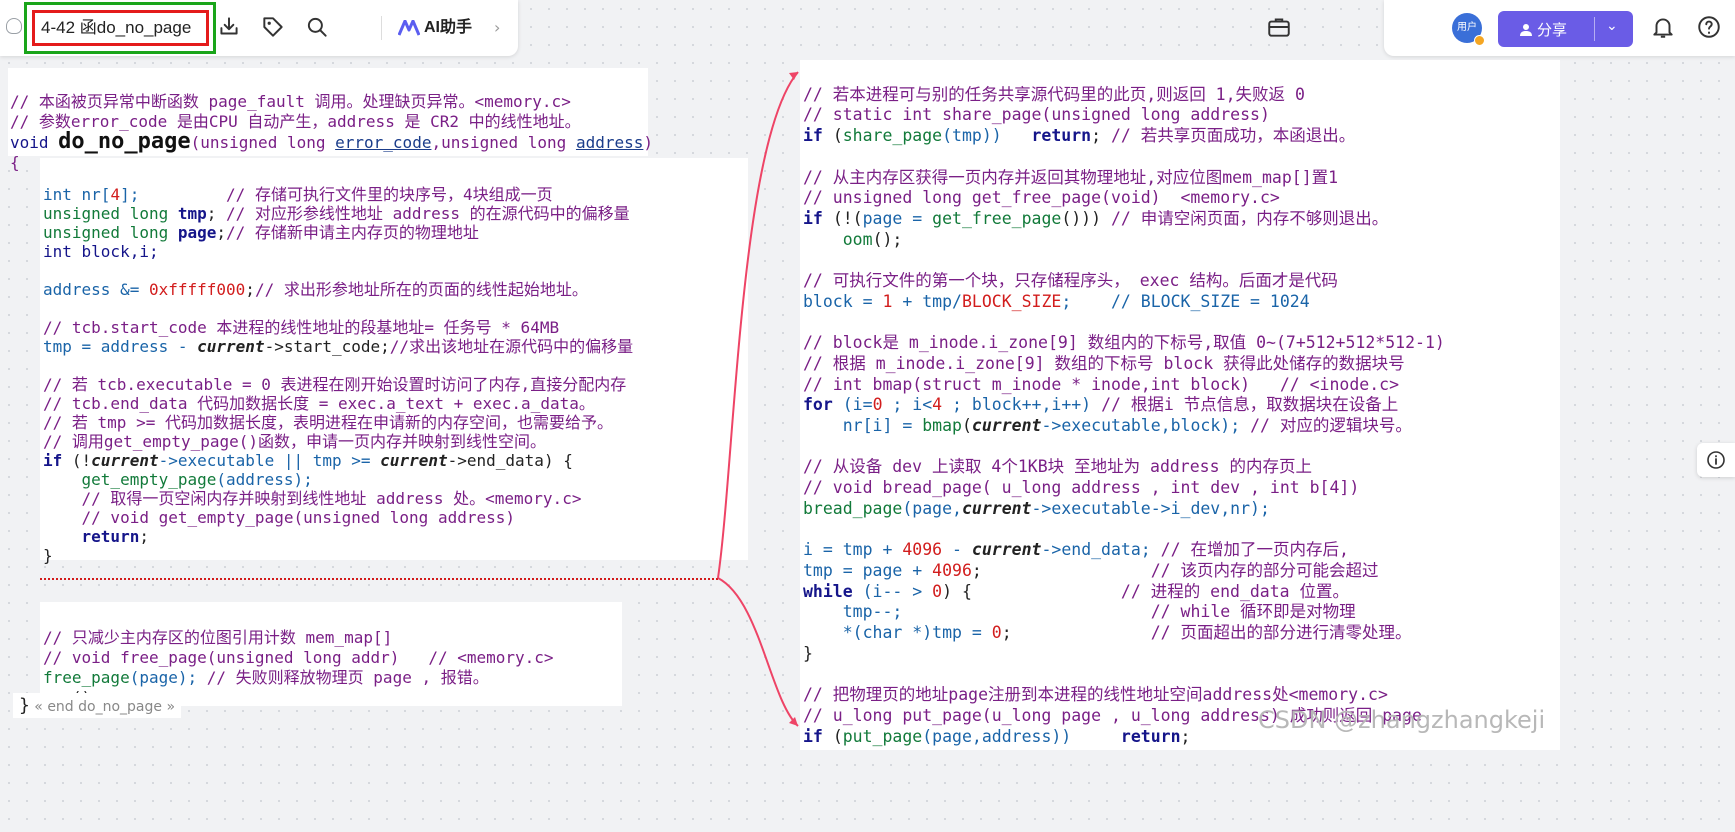 This screenshot has height=832, width=1735. I want to click on ai-assistant-button: AI助手, so click(435, 28).